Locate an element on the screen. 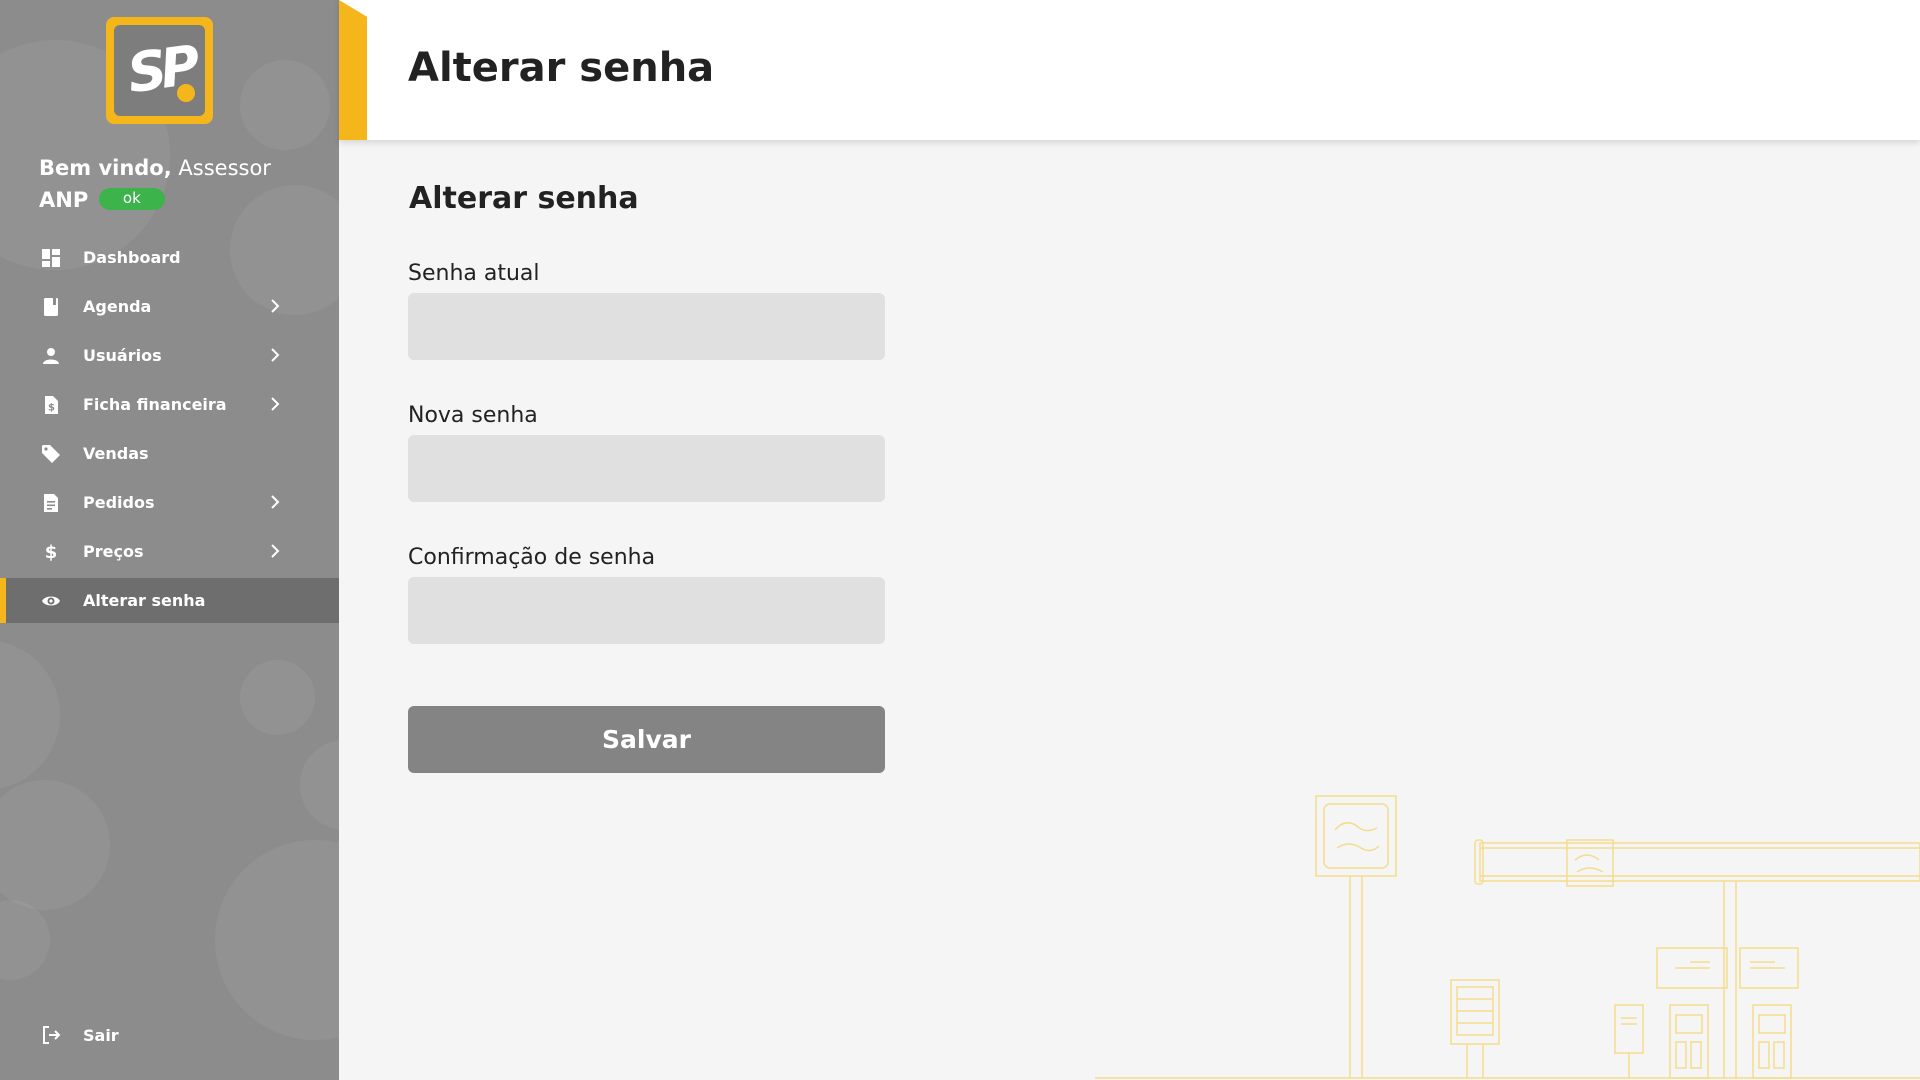 This screenshot has width=1920, height=1080. confirm-password-input is located at coordinates (646, 610).